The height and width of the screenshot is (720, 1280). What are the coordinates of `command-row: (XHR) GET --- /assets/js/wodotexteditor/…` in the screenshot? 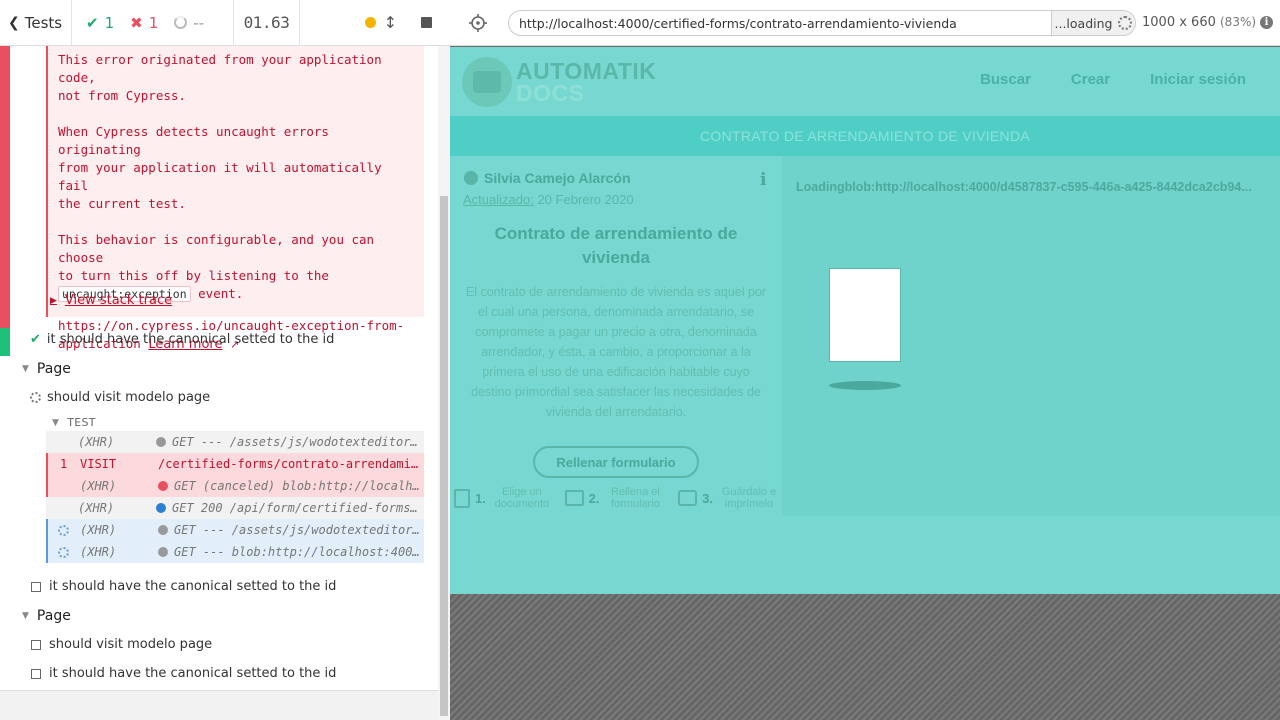 It's located at (235, 442).